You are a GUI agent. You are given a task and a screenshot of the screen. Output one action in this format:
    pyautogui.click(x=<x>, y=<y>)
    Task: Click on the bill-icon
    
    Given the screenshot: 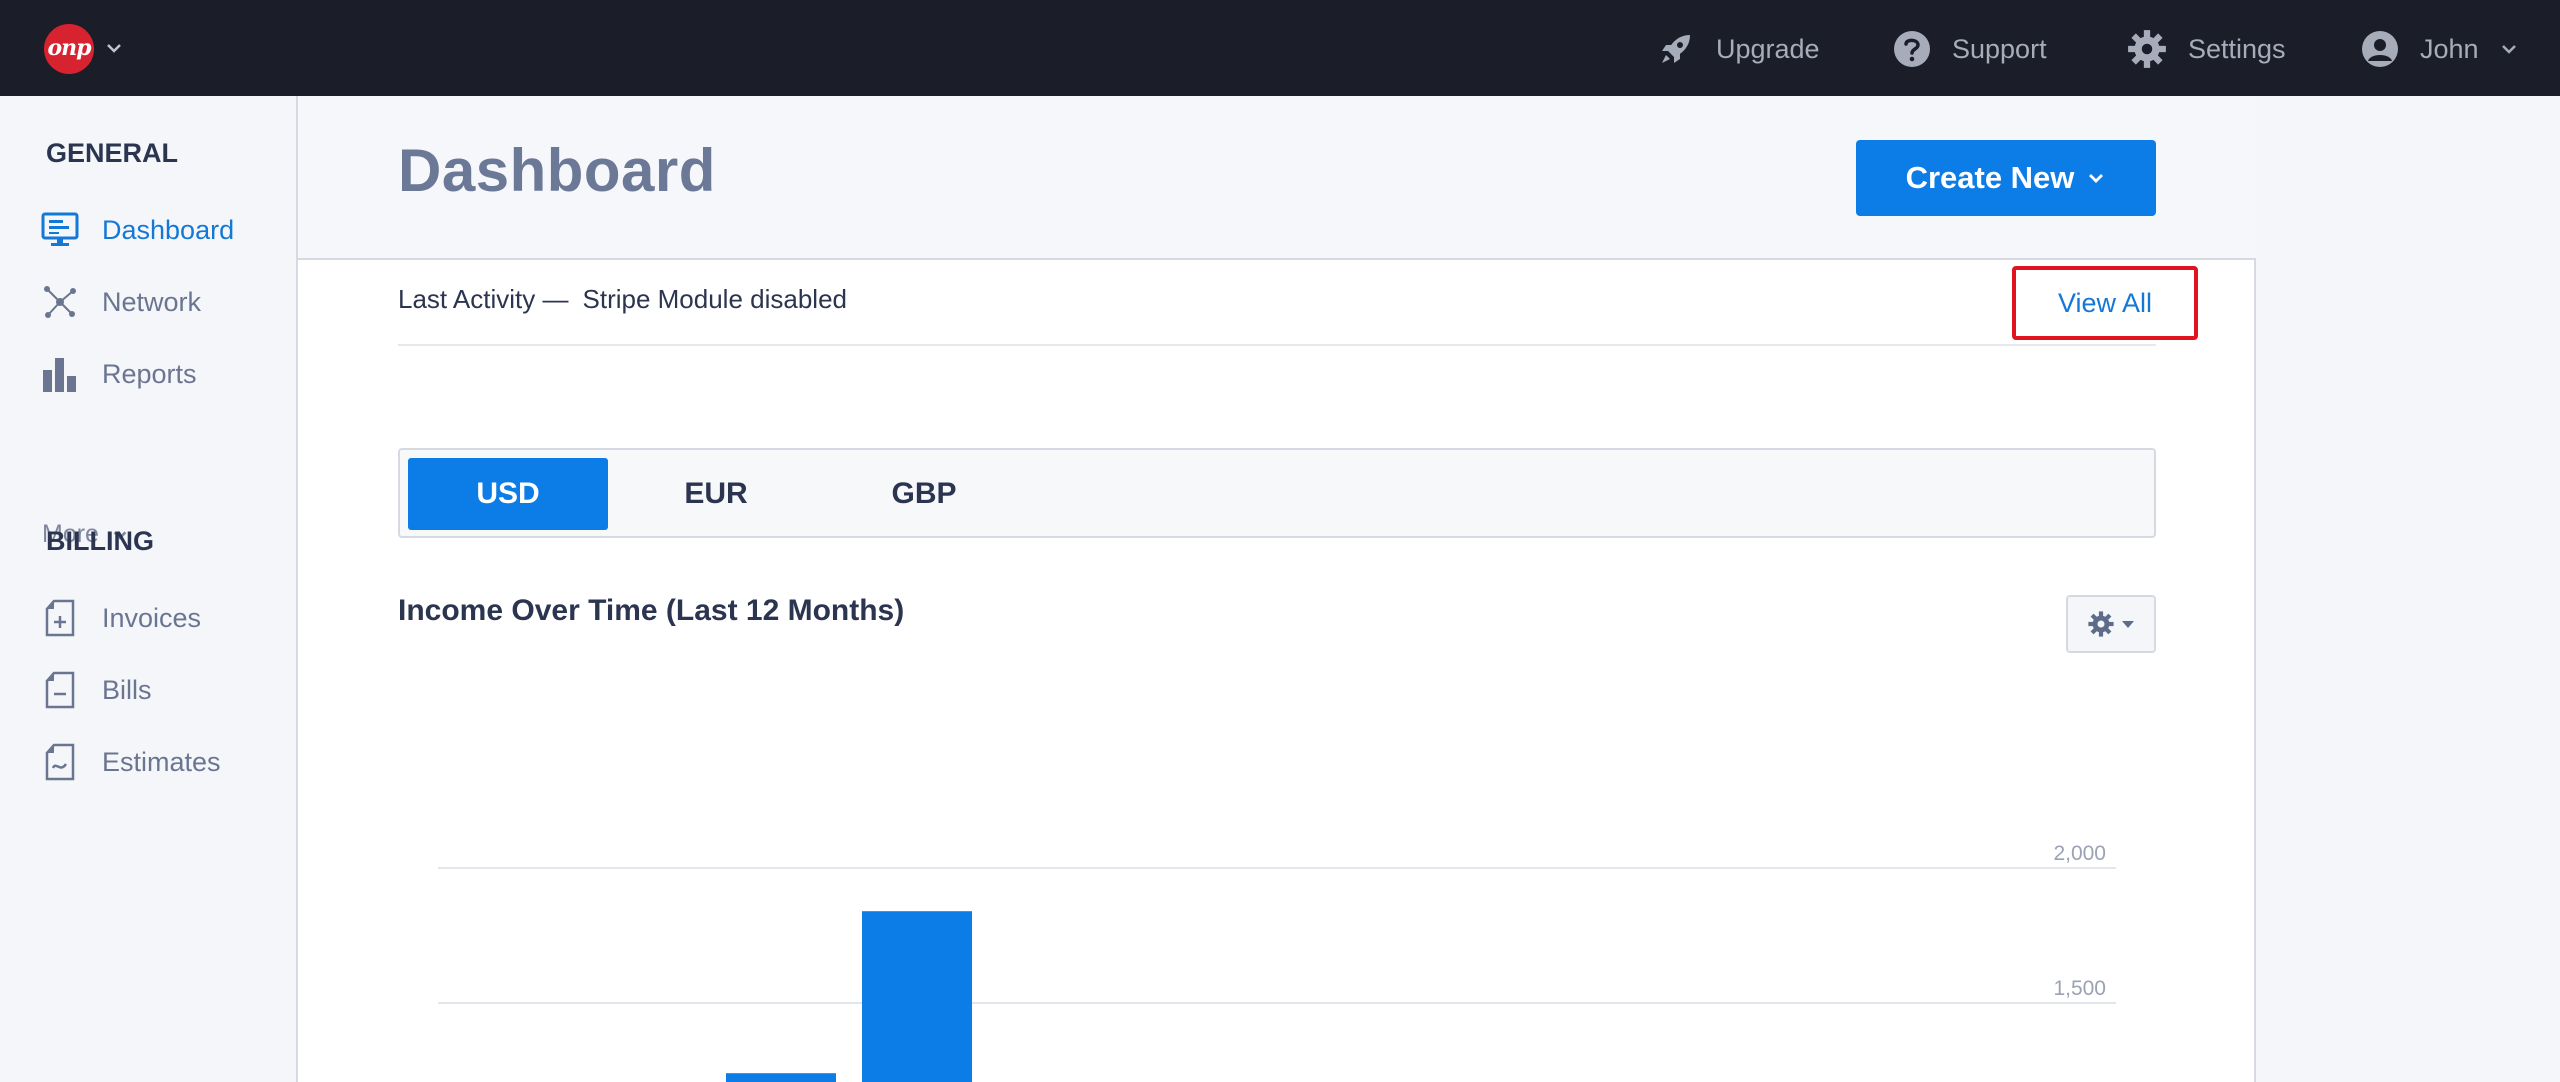 What is the action you would take?
    pyautogui.click(x=60, y=690)
    